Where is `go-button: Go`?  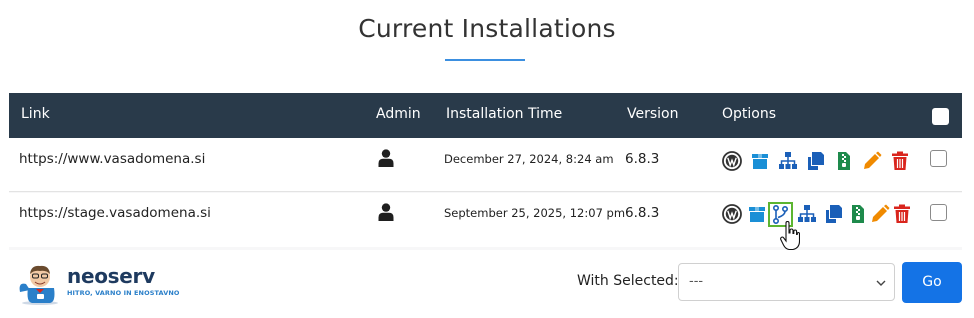
go-button: Go is located at coordinates (932, 282).